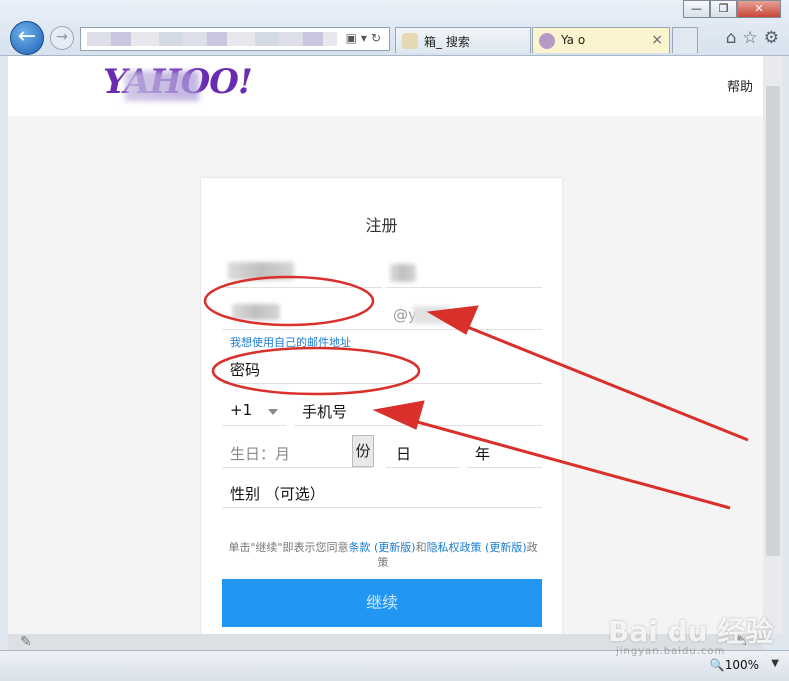  I want to click on vertical-scrollbar, so click(773, 345).